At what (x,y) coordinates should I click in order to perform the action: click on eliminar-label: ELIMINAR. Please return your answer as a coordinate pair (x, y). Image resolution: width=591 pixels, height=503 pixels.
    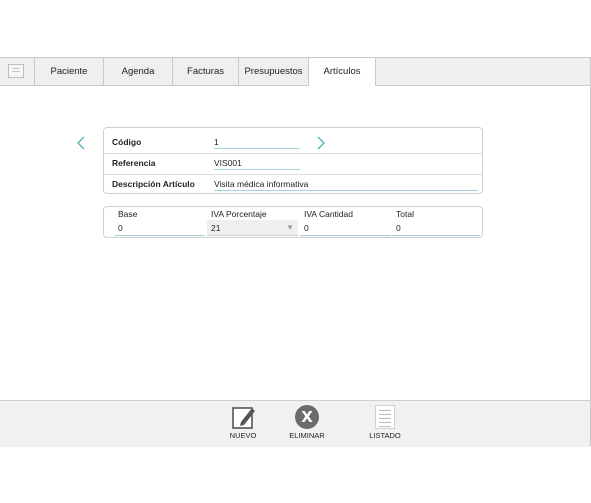
    Looking at the image, I should click on (307, 435).